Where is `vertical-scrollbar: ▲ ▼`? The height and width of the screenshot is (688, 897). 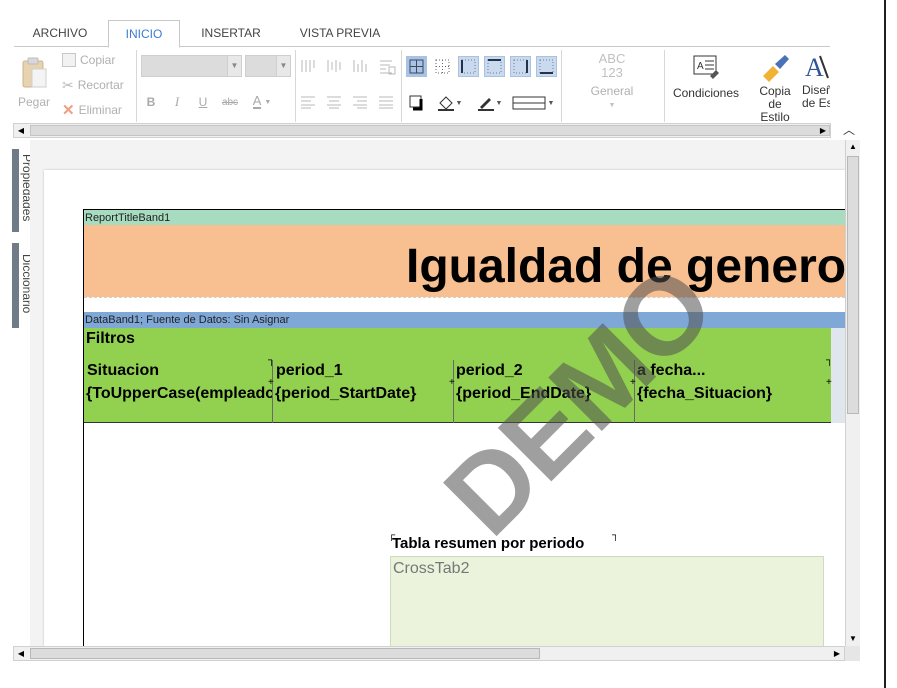
vertical-scrollbar: ▲ ▼ is located at coordinates (852, 393).